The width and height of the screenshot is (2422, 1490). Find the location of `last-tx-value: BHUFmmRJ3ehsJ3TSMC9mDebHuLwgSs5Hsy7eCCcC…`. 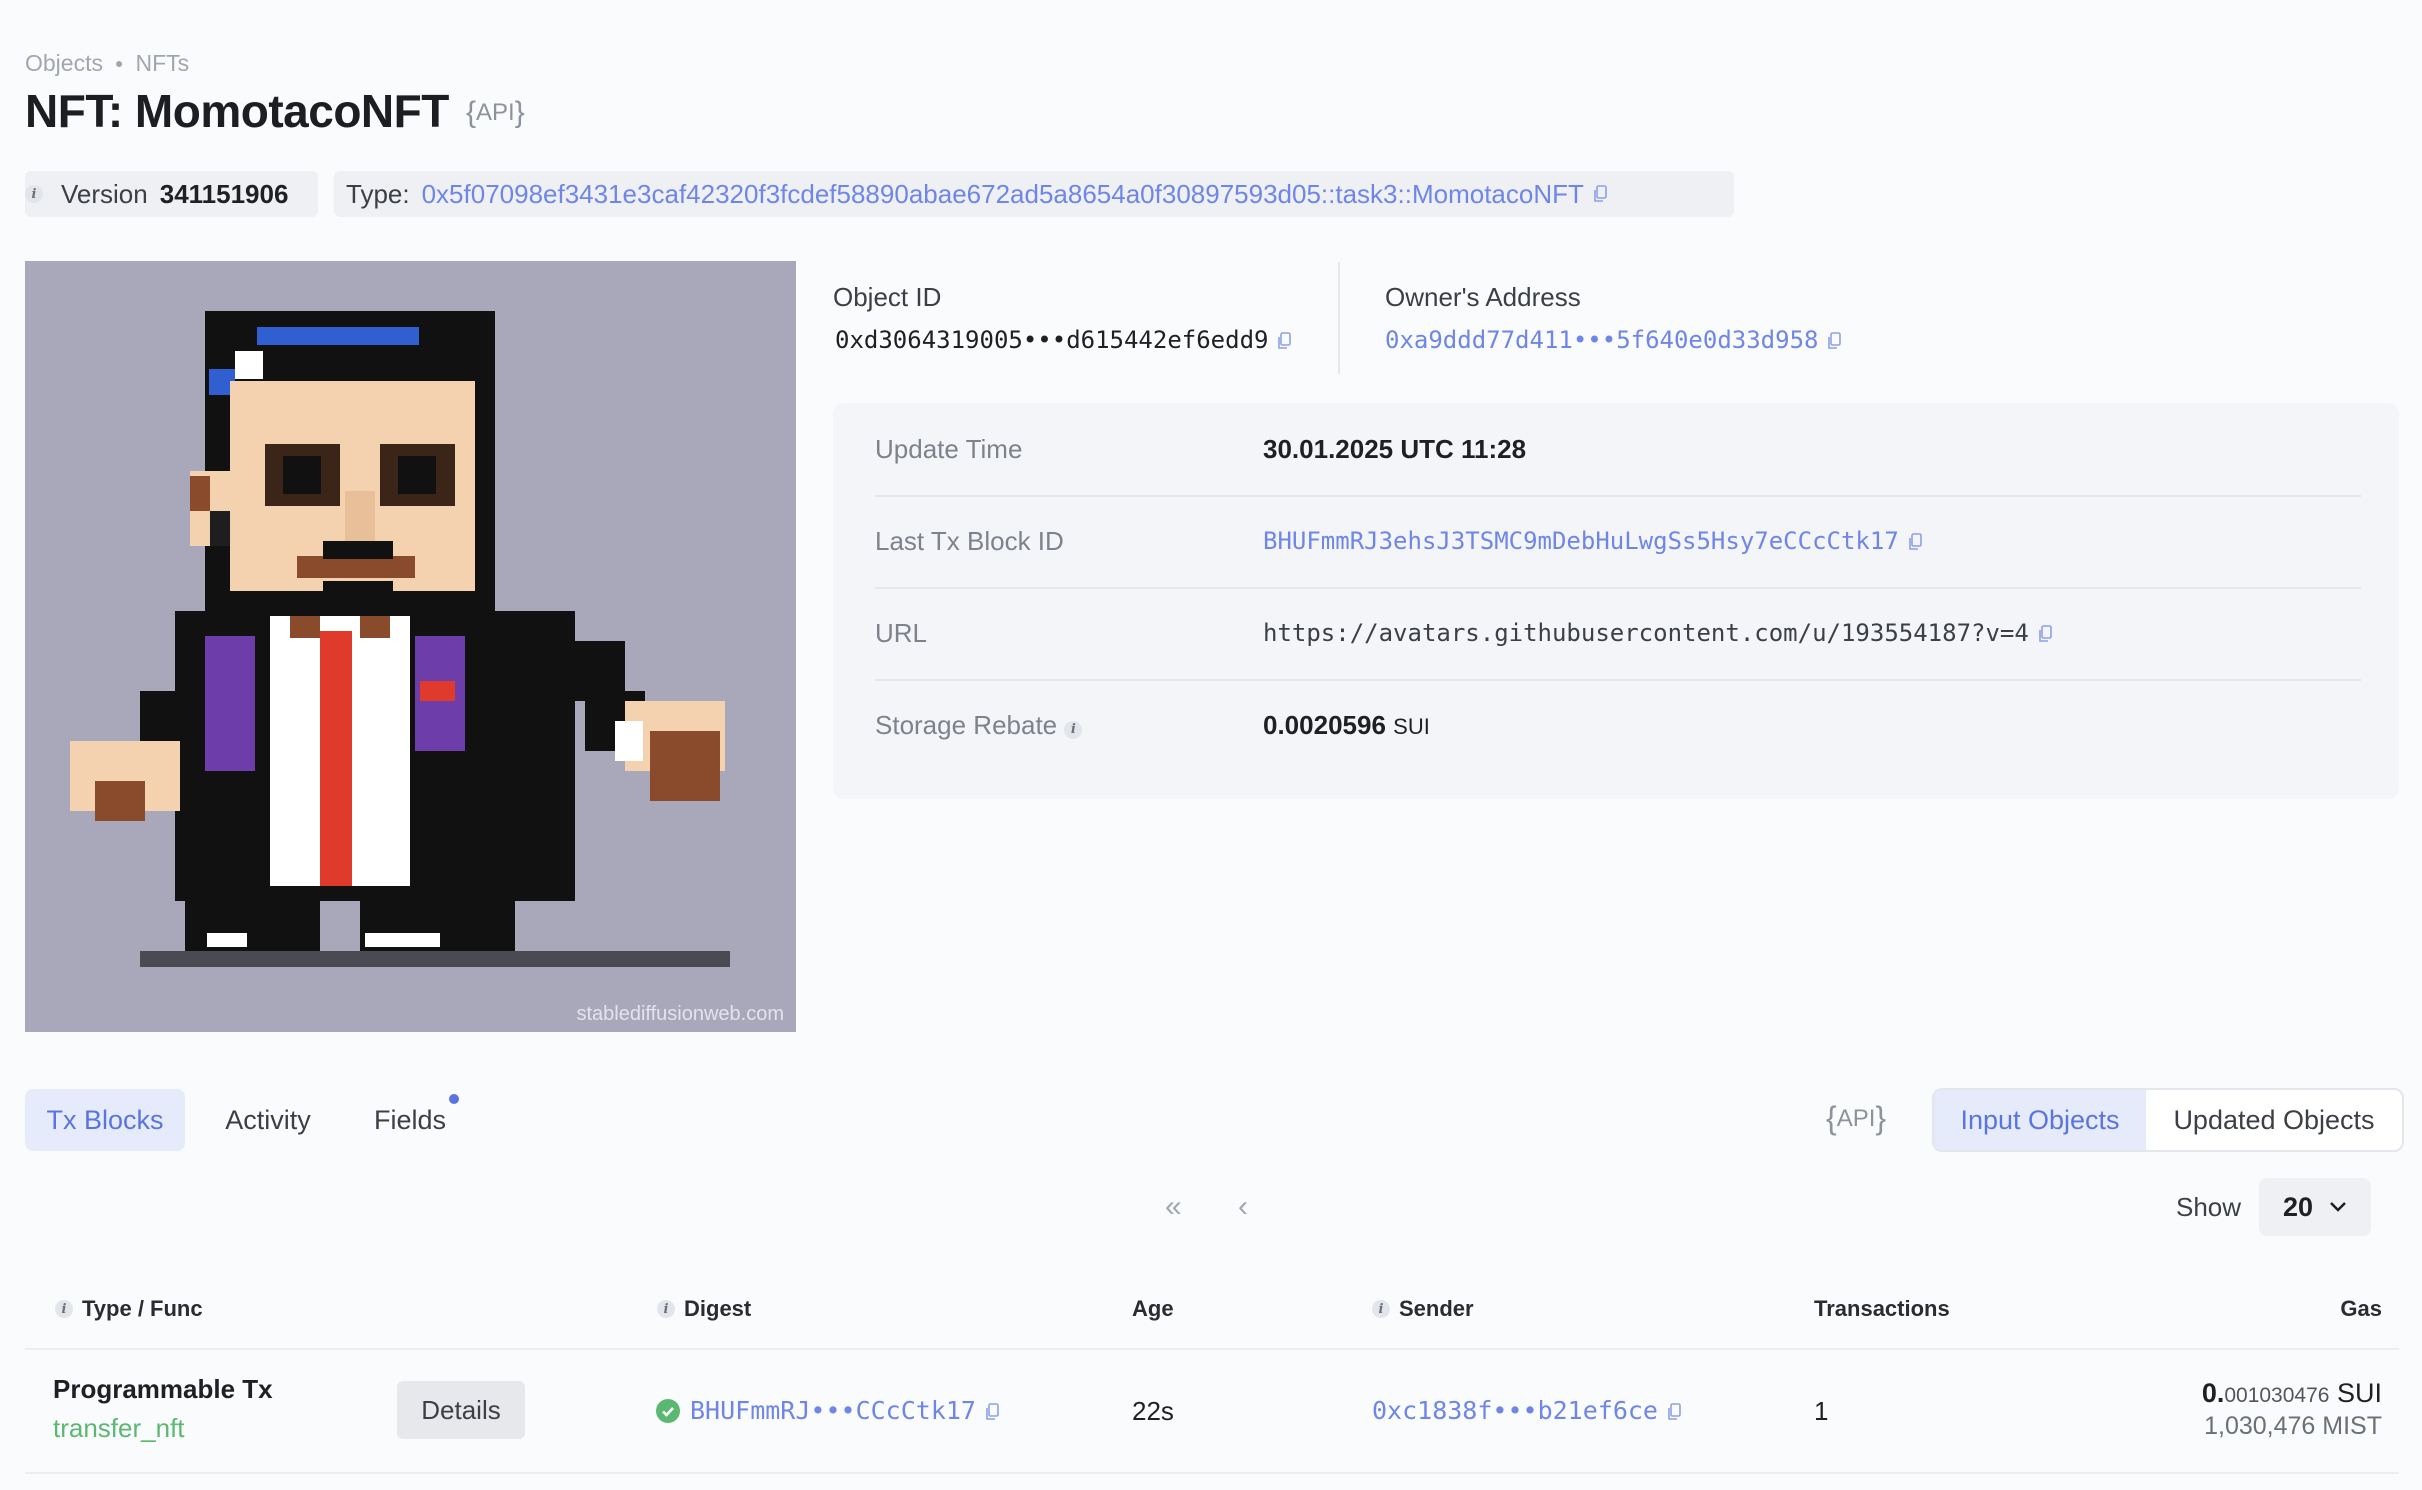

last-tx-value: BHUFmmRJ3ehsJ3TSMC9mDebHuLwgSs5Hsy7eCCcC… is located at coordinates (1592, 541).